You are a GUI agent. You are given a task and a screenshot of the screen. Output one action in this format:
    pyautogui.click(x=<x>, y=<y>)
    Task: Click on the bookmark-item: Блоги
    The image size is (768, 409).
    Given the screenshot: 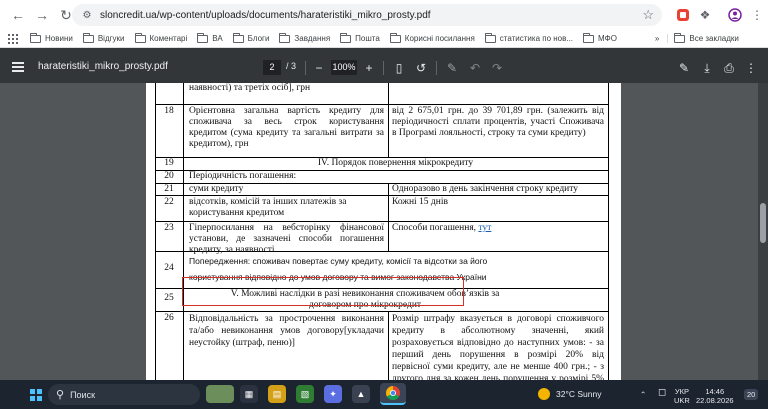 What is the action you would take?
    pyautogui.click(x=250, y=37)
    